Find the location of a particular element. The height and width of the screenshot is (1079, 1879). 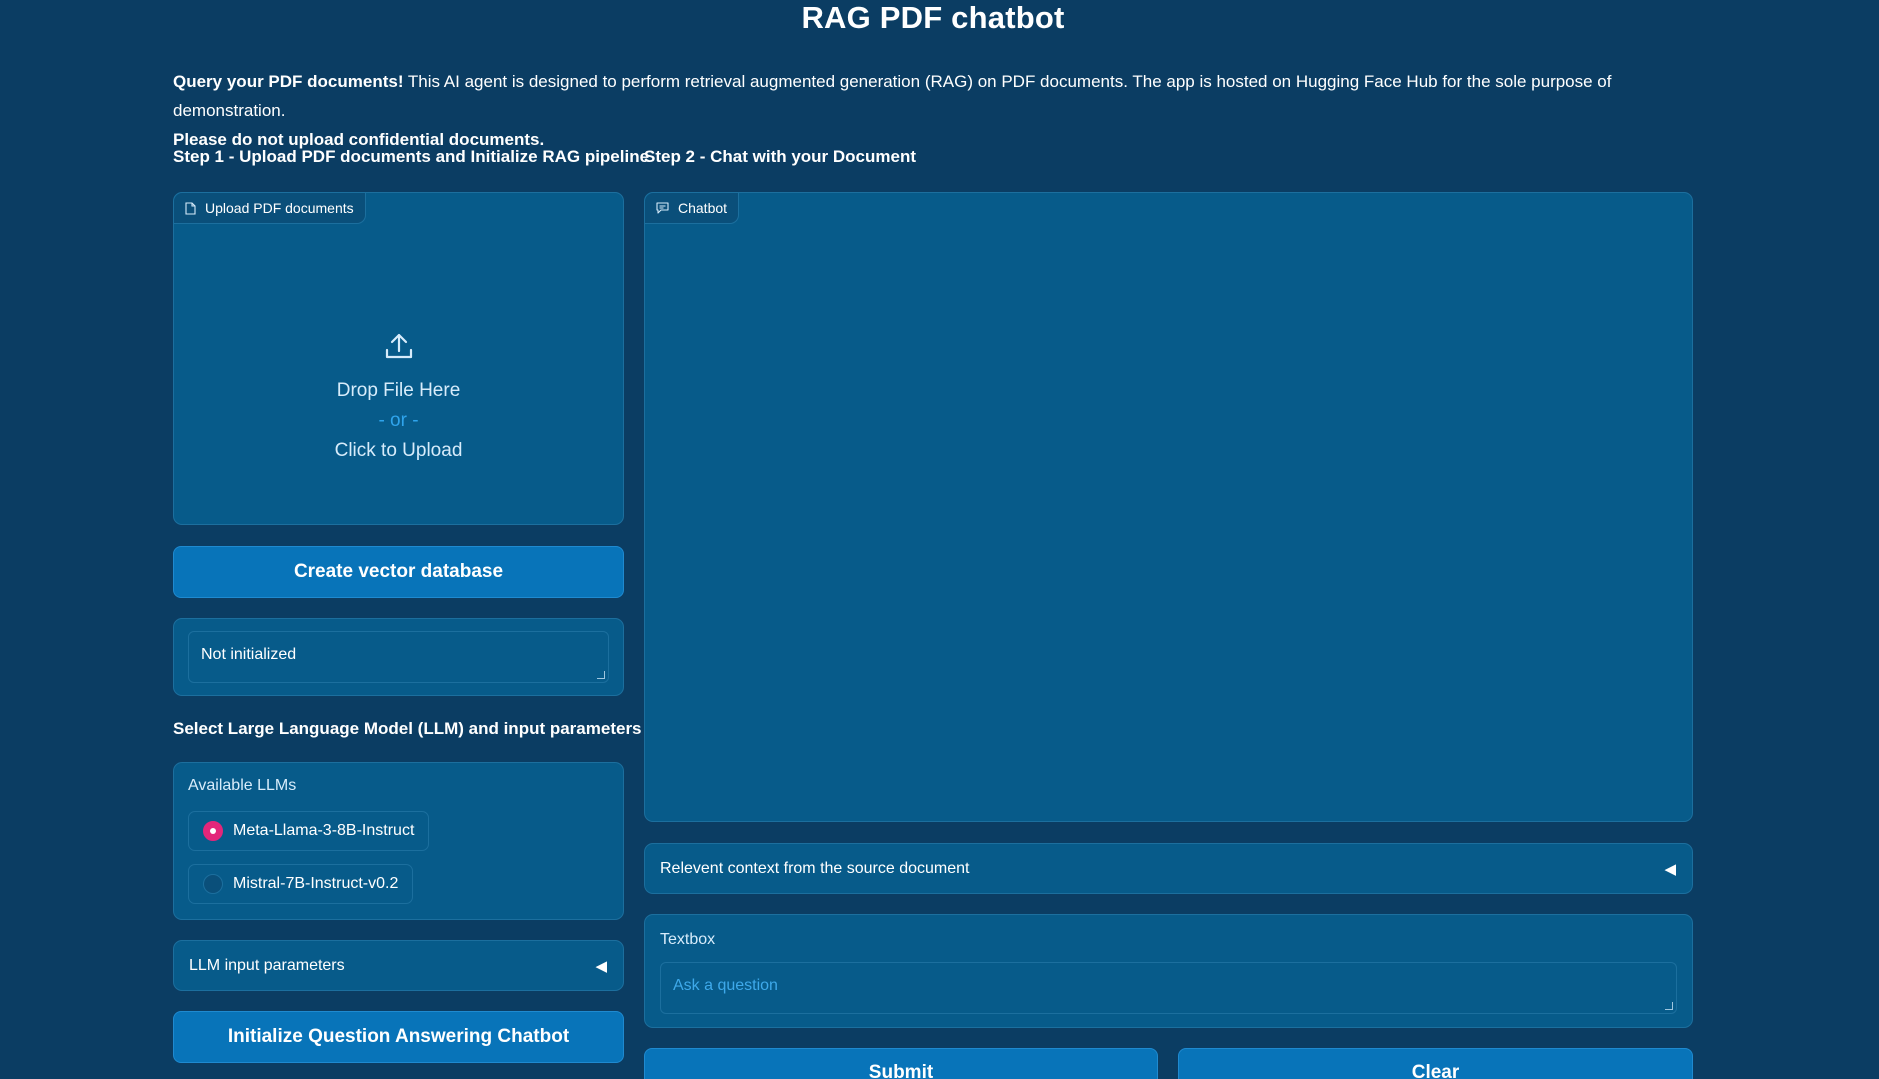

llm-params-accordion: LLM input parameters ◀ is located at coordinates (398, 965).